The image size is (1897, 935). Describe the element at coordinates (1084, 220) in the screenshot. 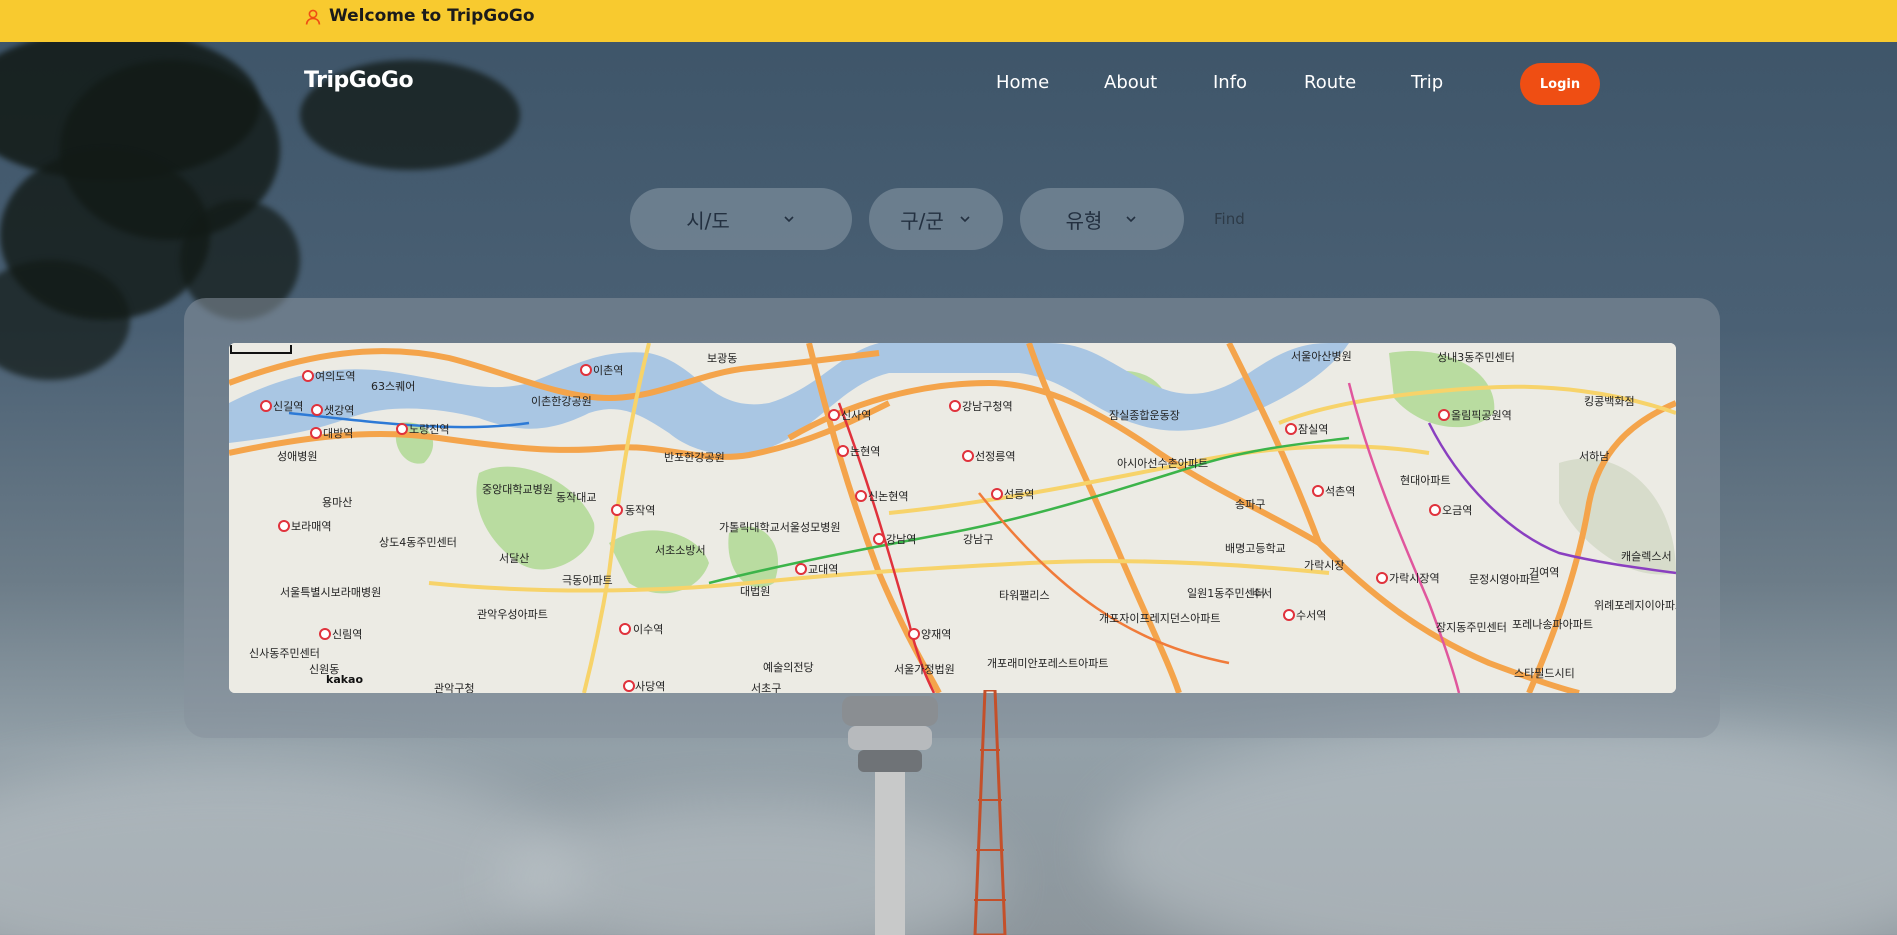

I see `type-select-label: 유형` at that location.